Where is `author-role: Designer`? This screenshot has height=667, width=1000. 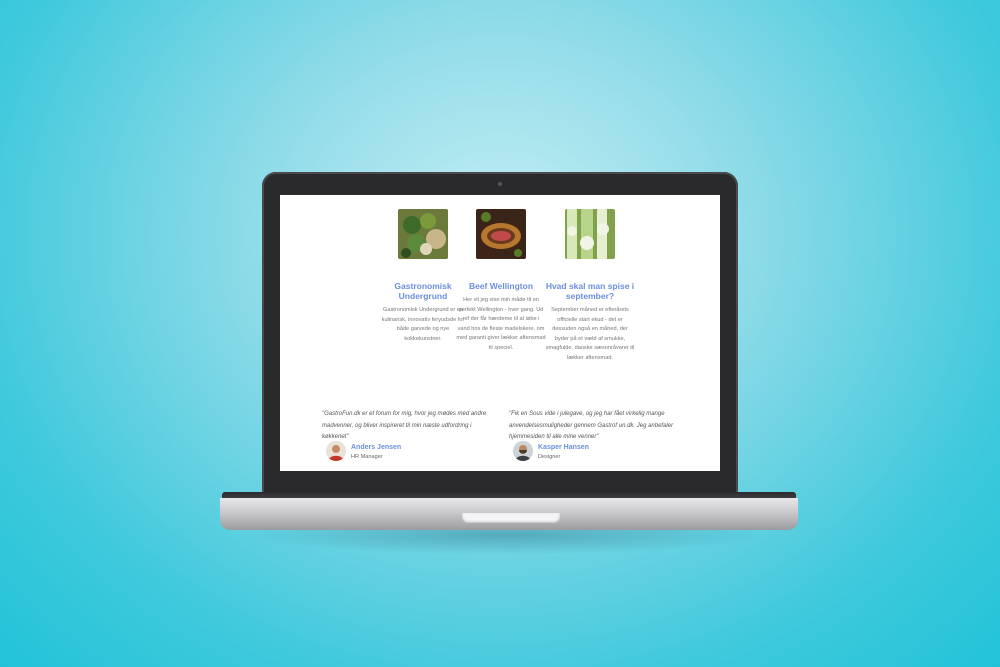
author-role: Designer is located at coordinates (549, 457).